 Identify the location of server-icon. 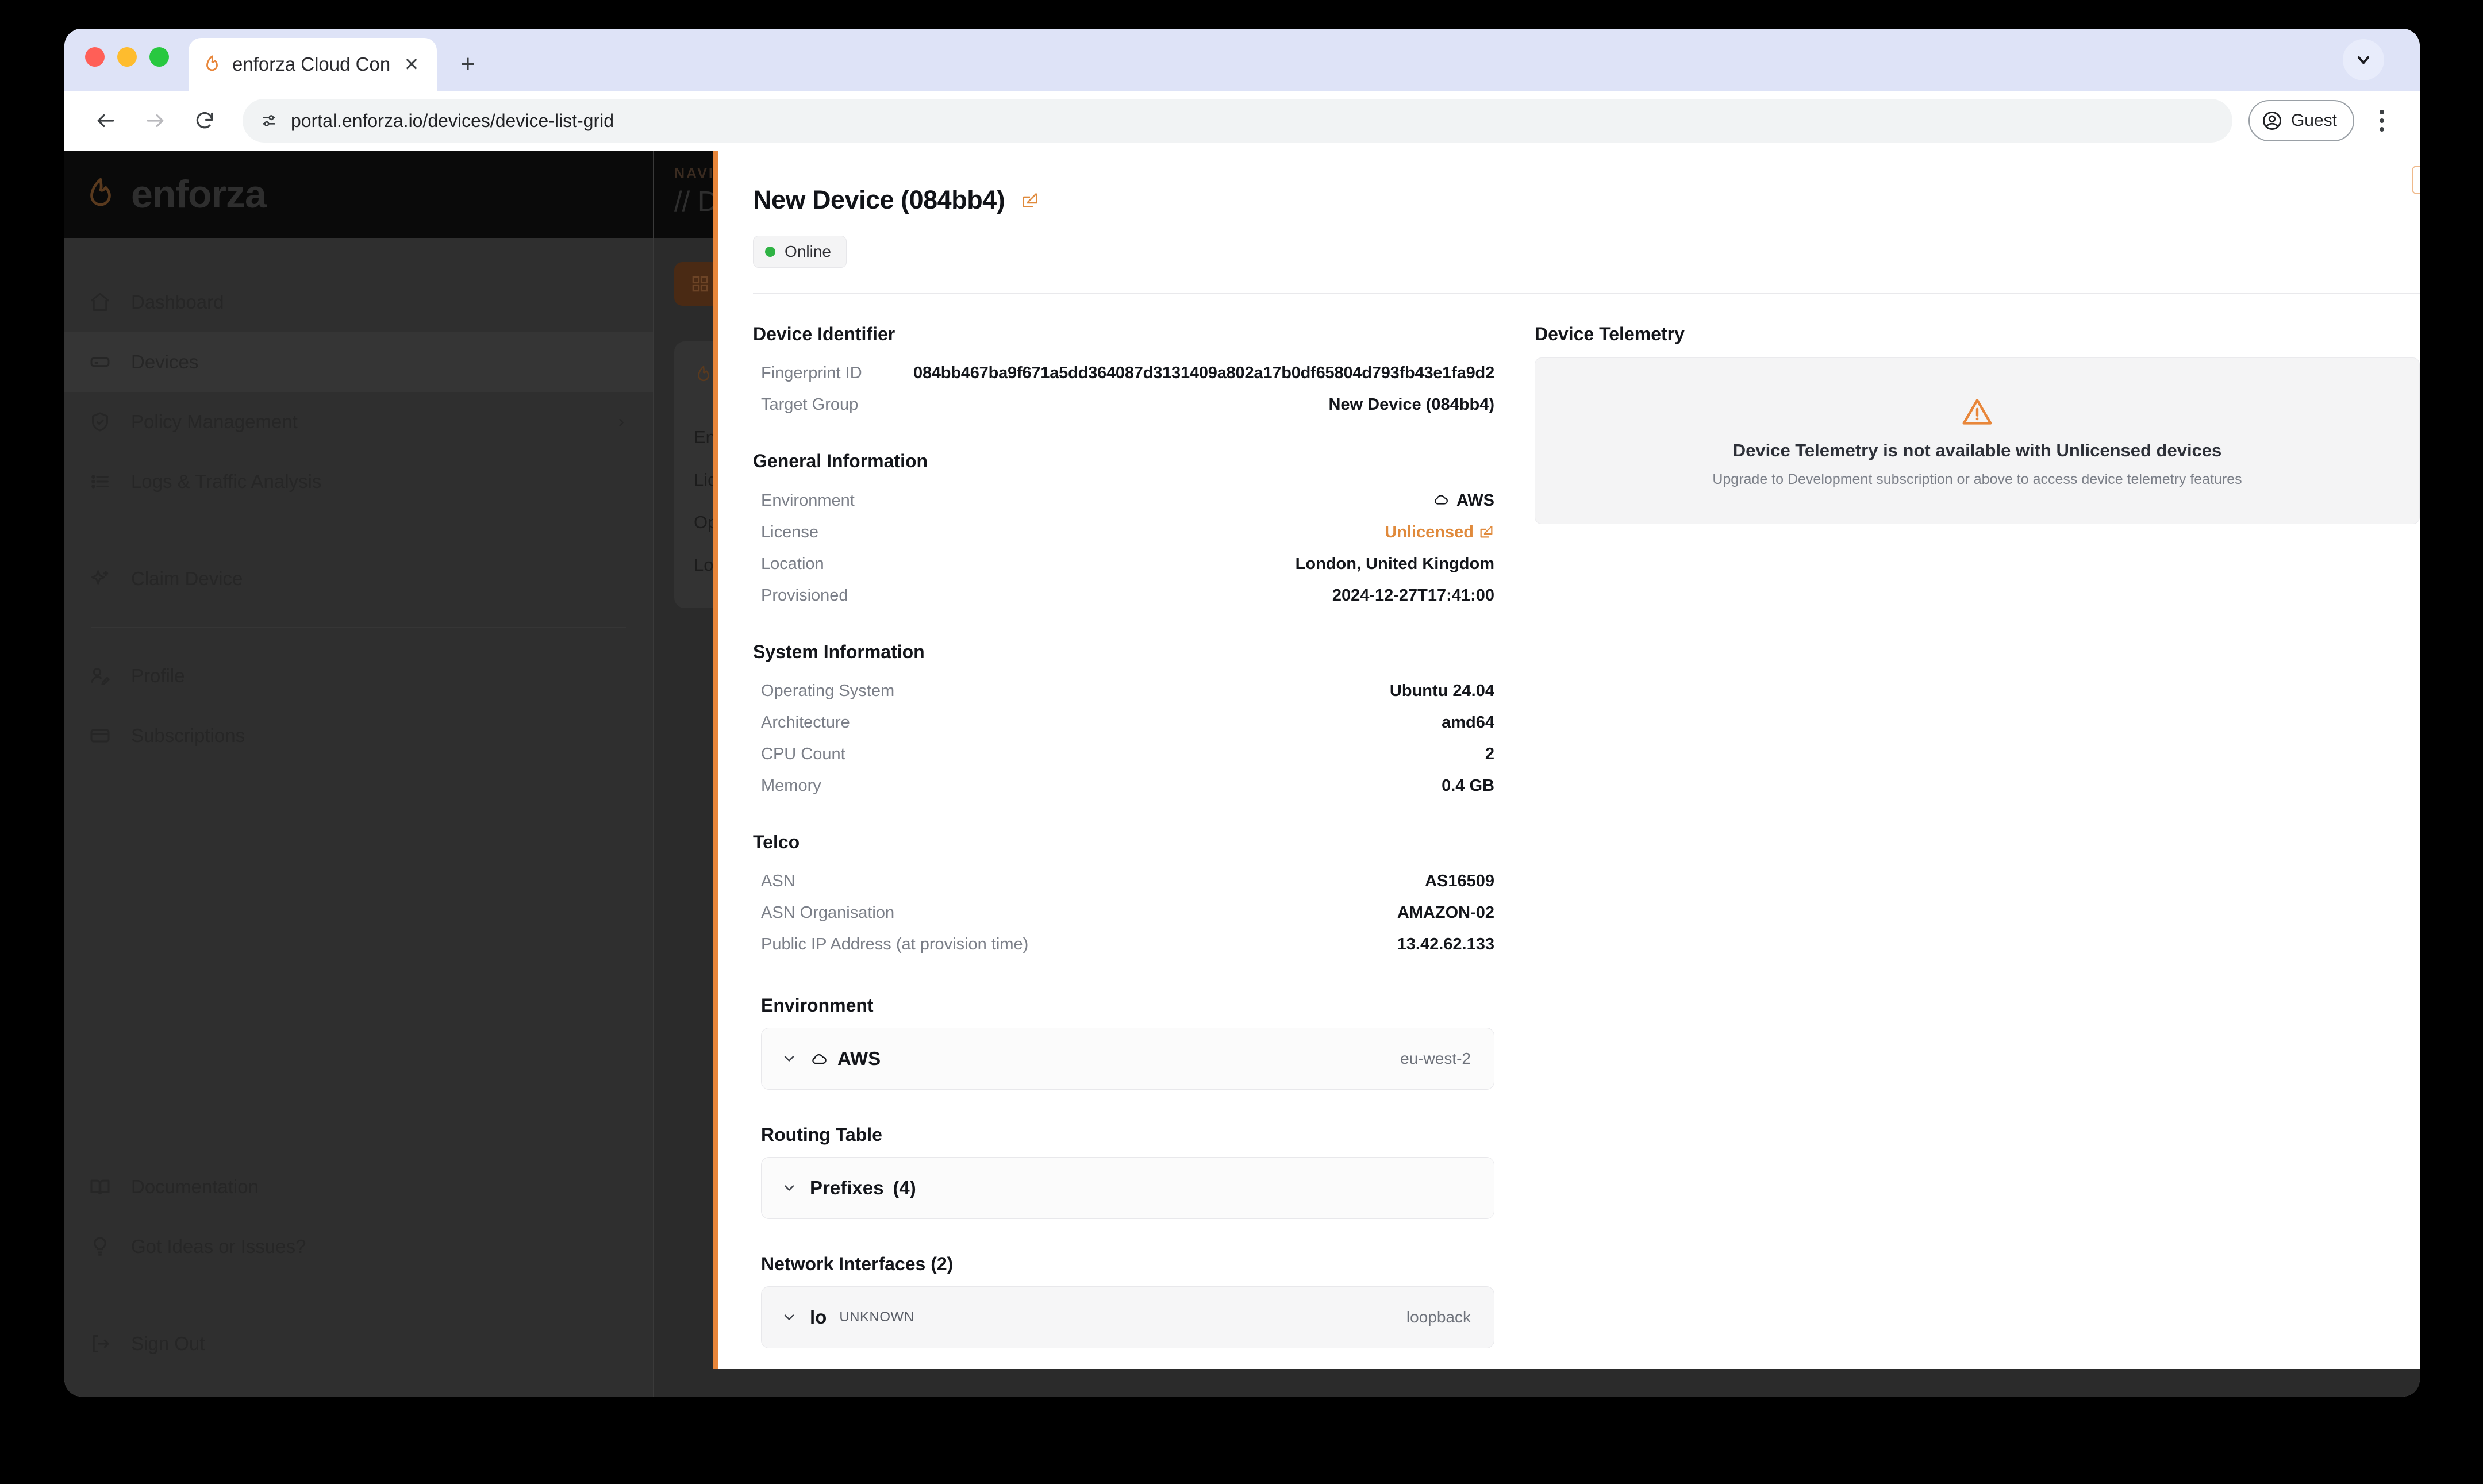
(100, 362).